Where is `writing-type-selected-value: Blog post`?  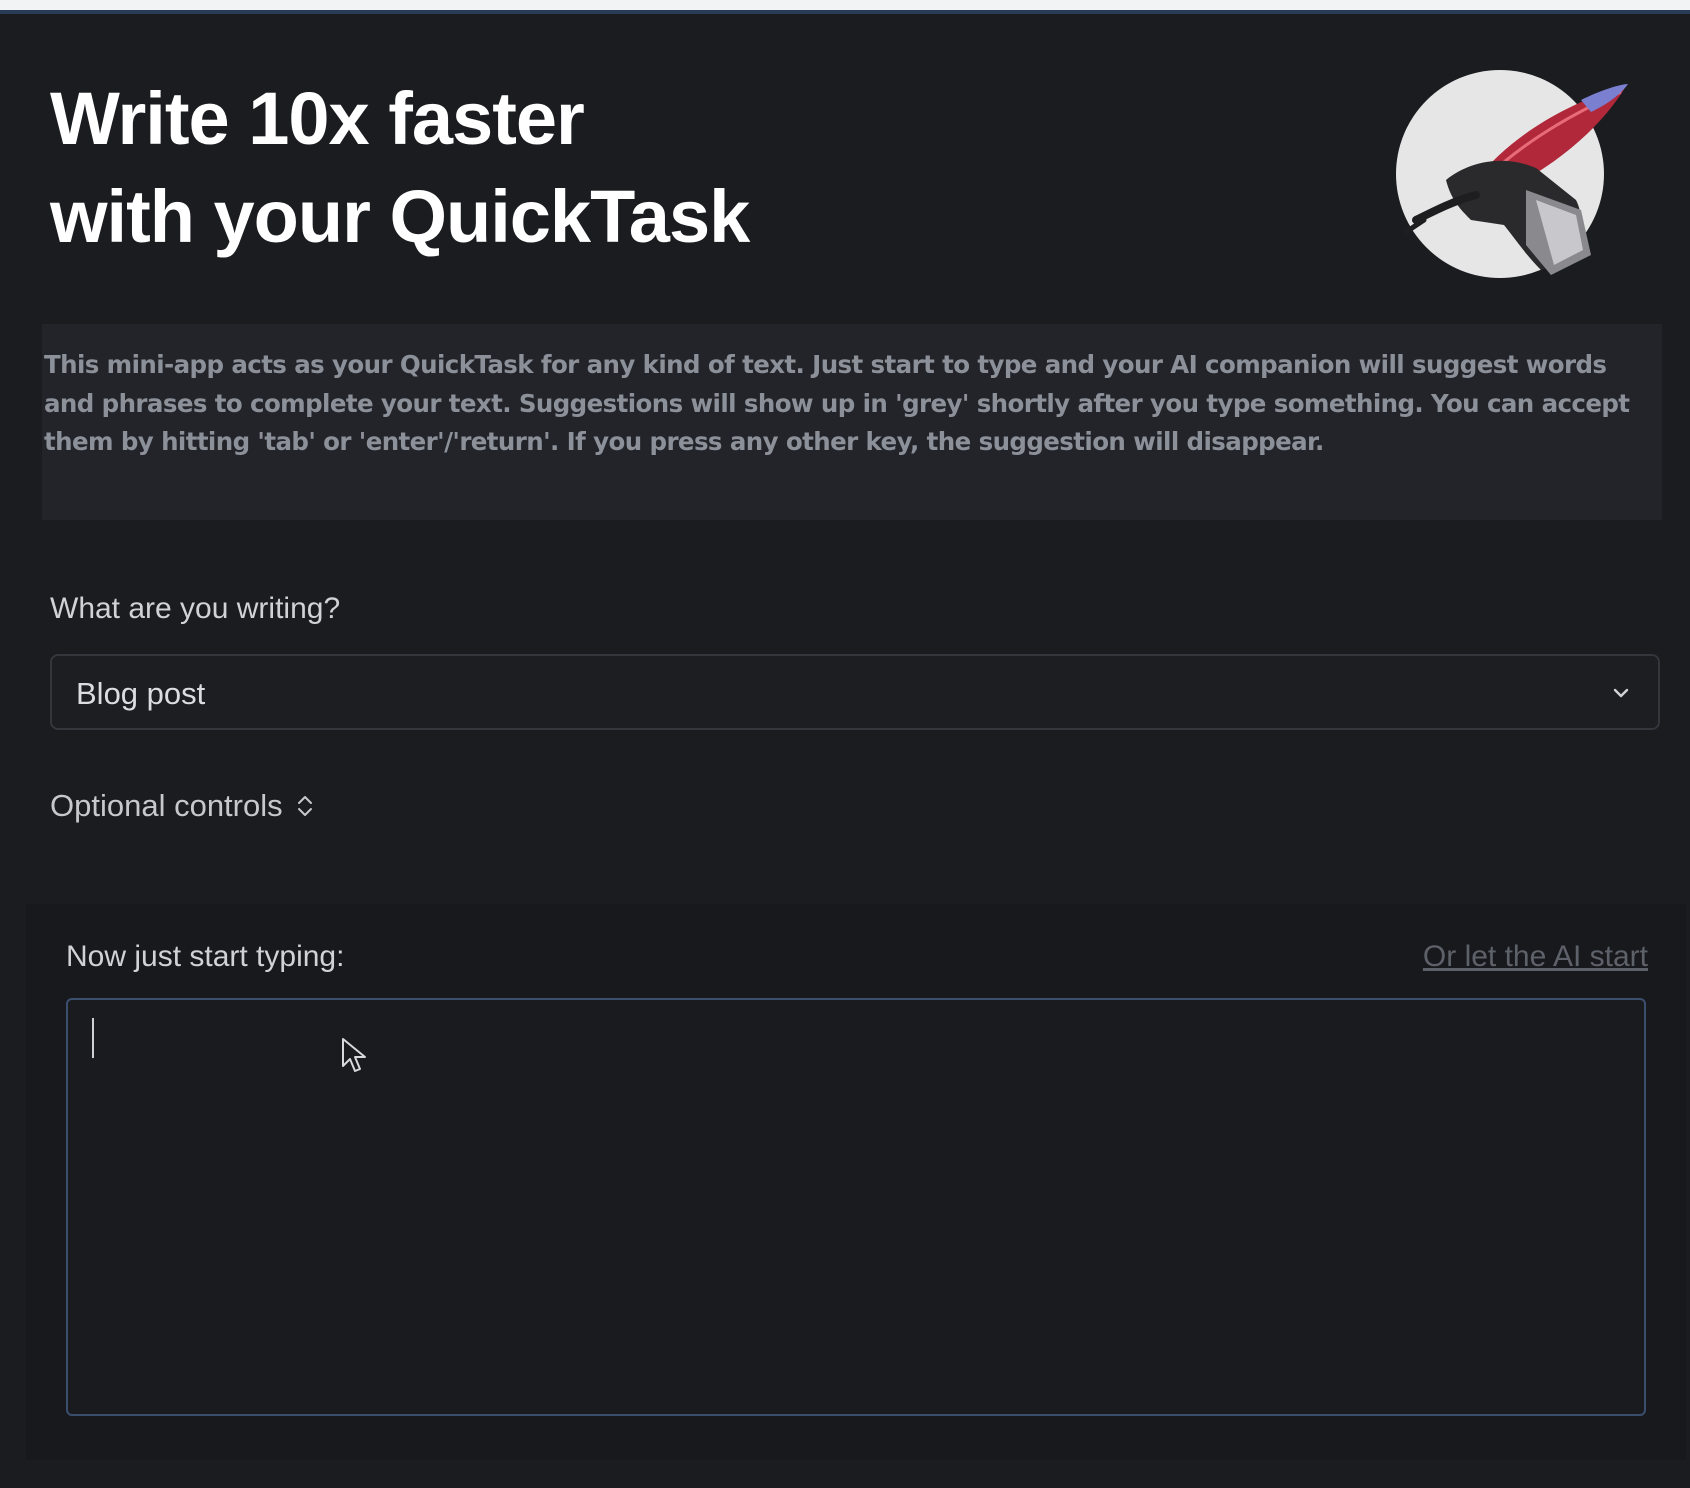
writing-type-selected-value: Blog post is located at coordinates (141, 693).